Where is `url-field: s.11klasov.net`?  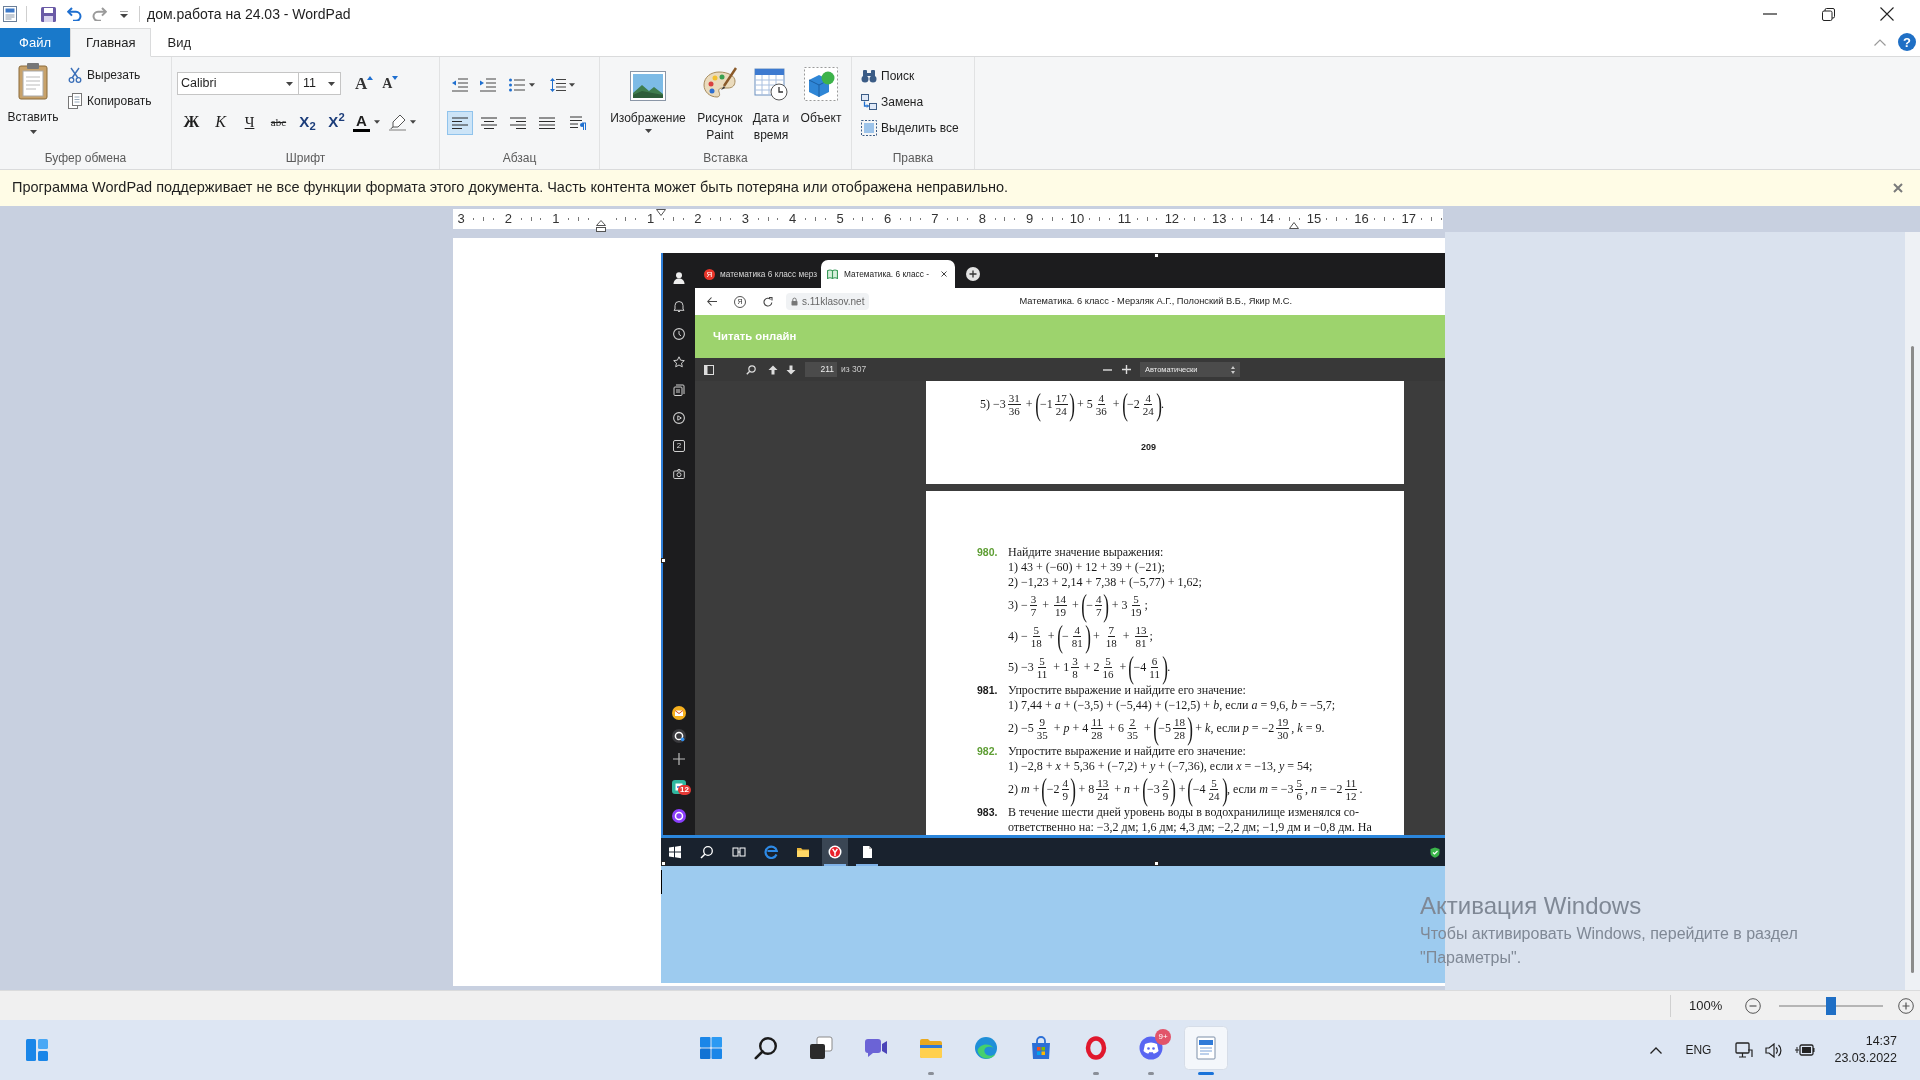
url-field: s.11klasov.net is located at coordinates (828, 301).